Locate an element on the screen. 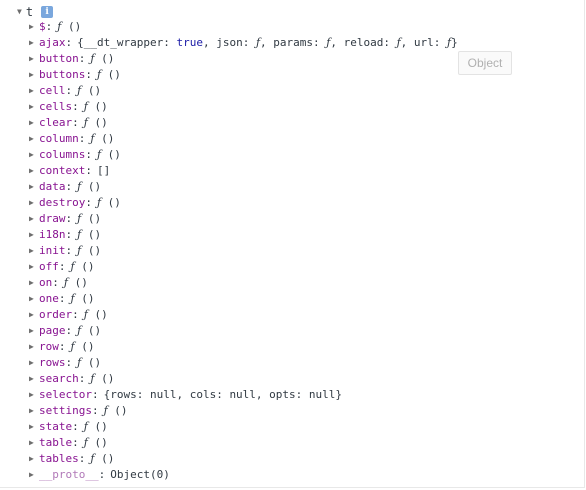  property-row: ▶ rows: ƒ () is located at coordinates (243, 363).